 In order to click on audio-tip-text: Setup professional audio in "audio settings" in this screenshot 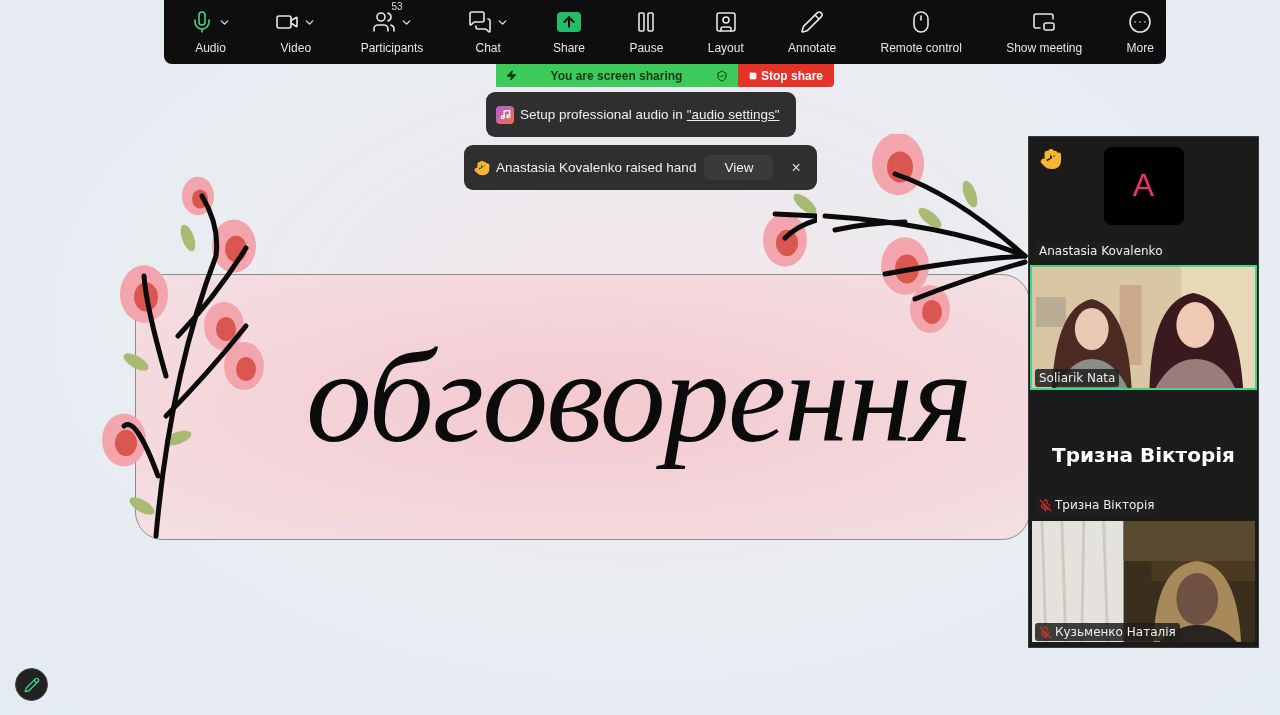, I will do `click(650, 114)`.